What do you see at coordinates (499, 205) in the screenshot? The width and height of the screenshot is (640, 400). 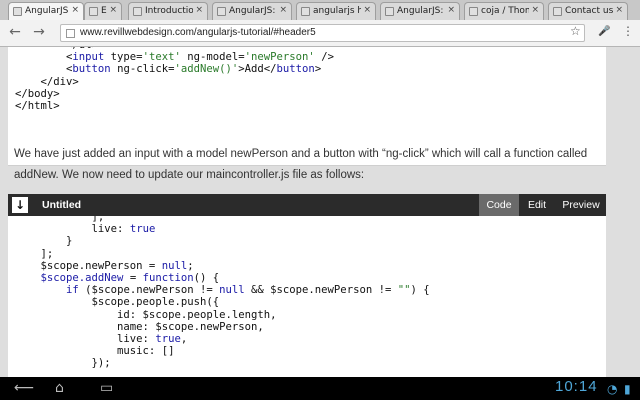 I see `tab-code: Code` at bounding box center [499, 205].